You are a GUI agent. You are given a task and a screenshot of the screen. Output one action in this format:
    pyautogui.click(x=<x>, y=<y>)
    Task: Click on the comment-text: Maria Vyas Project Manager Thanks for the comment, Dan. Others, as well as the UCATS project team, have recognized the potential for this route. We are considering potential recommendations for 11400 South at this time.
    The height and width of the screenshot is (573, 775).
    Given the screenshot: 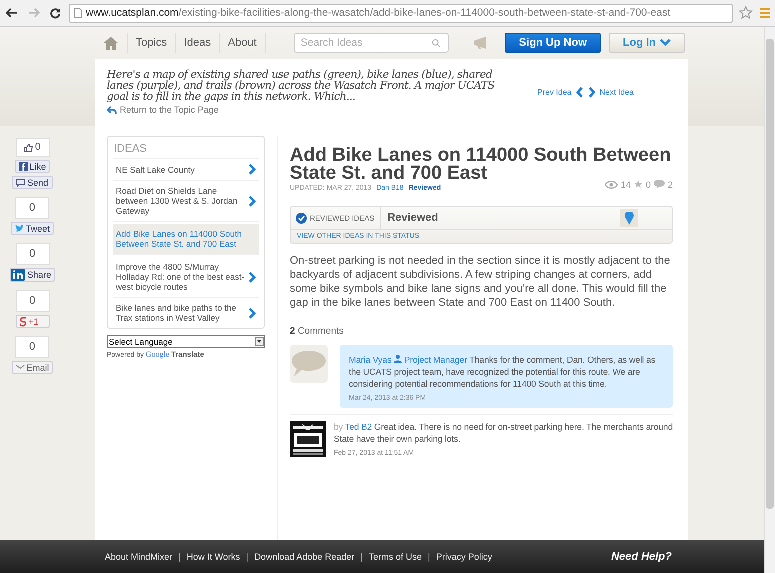 What is the action you would take?
    pyautogui.click(x=503, y=372)
    